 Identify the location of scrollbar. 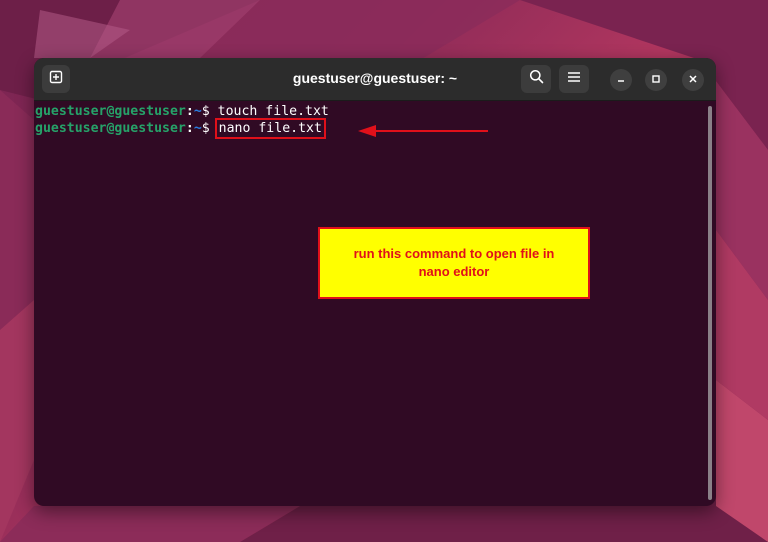
(710, 303).